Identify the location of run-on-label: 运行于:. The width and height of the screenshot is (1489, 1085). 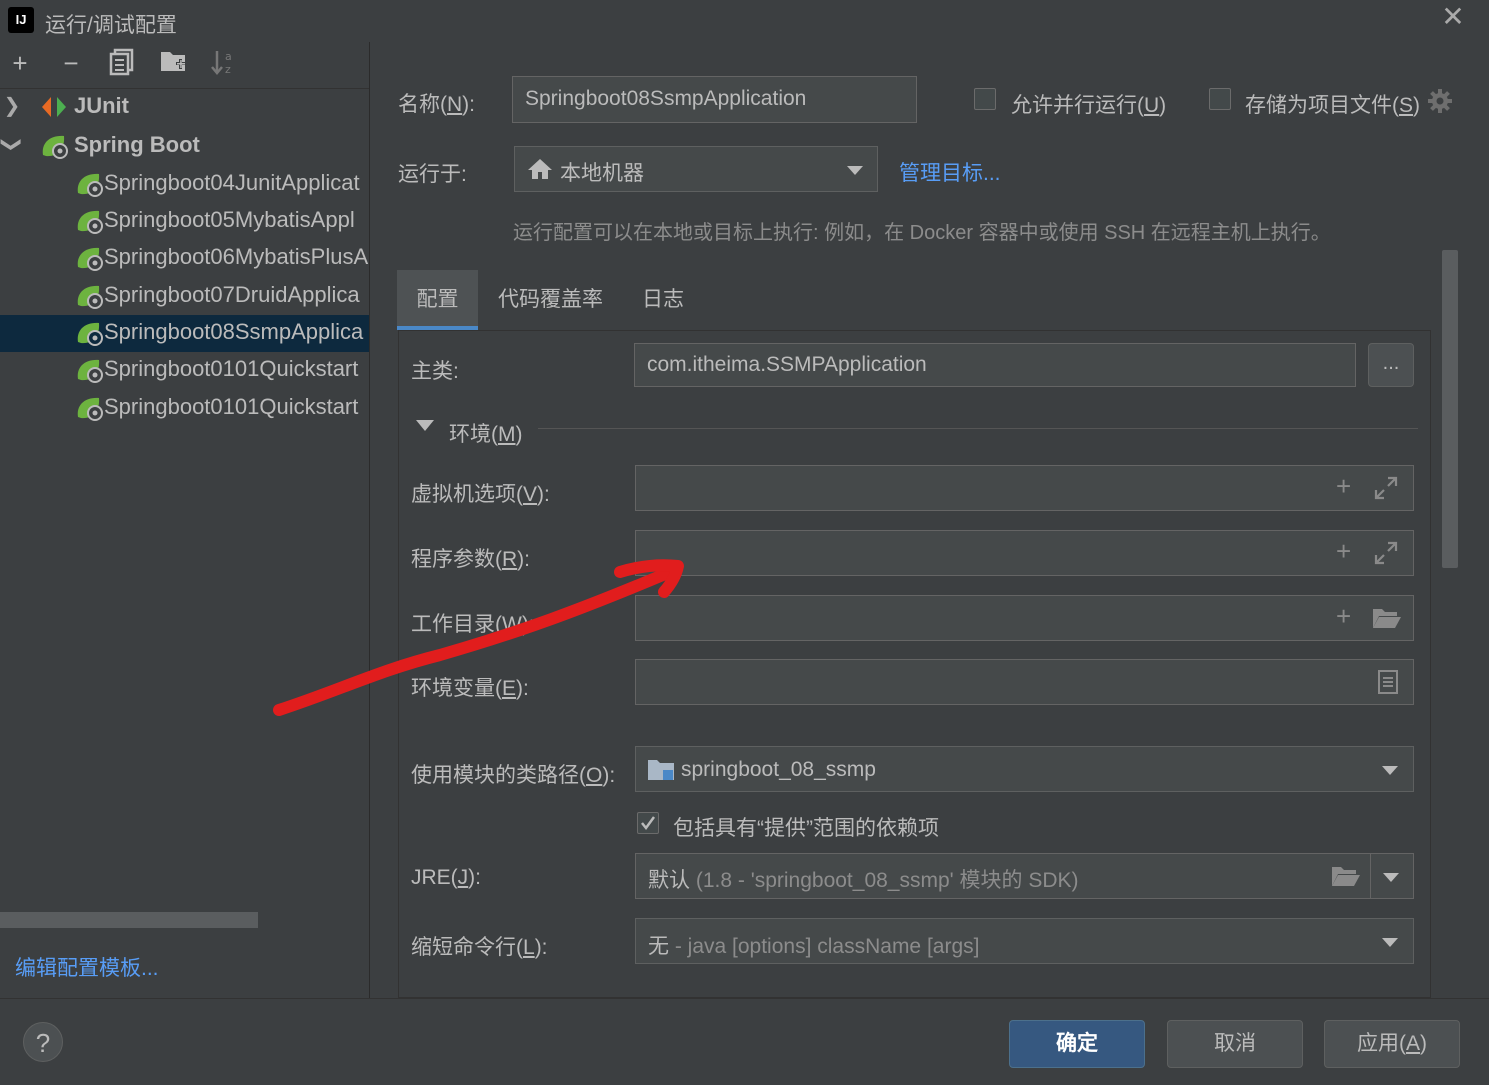
(432, 174).